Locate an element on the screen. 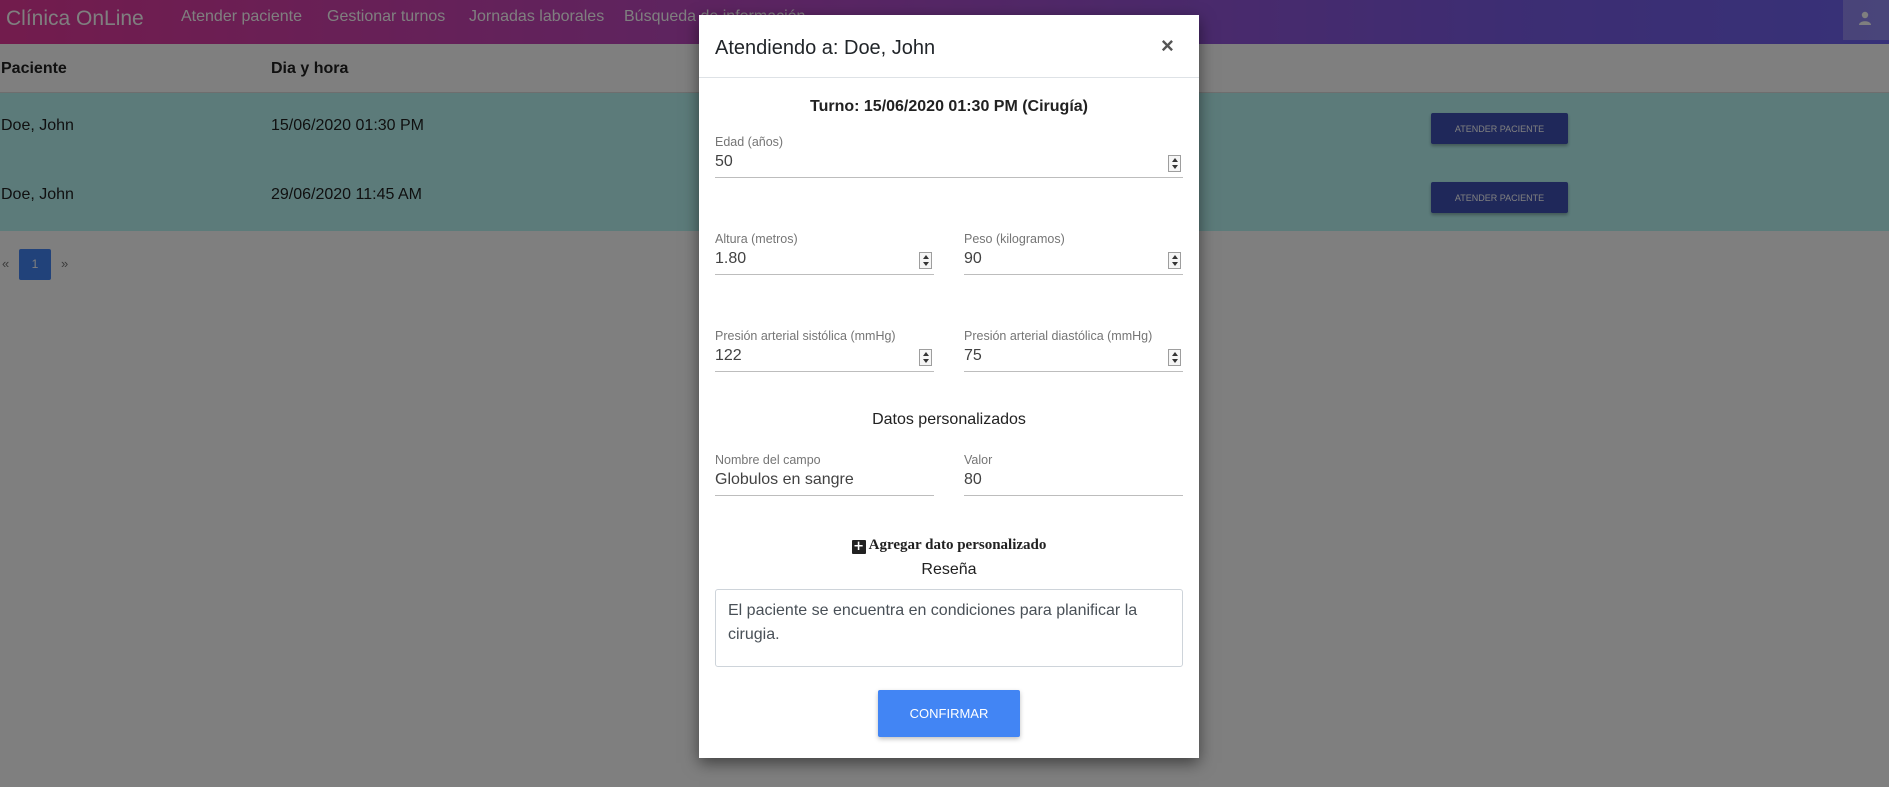  presion-diastolica-input: 75 is located at coordinates (973, 356).